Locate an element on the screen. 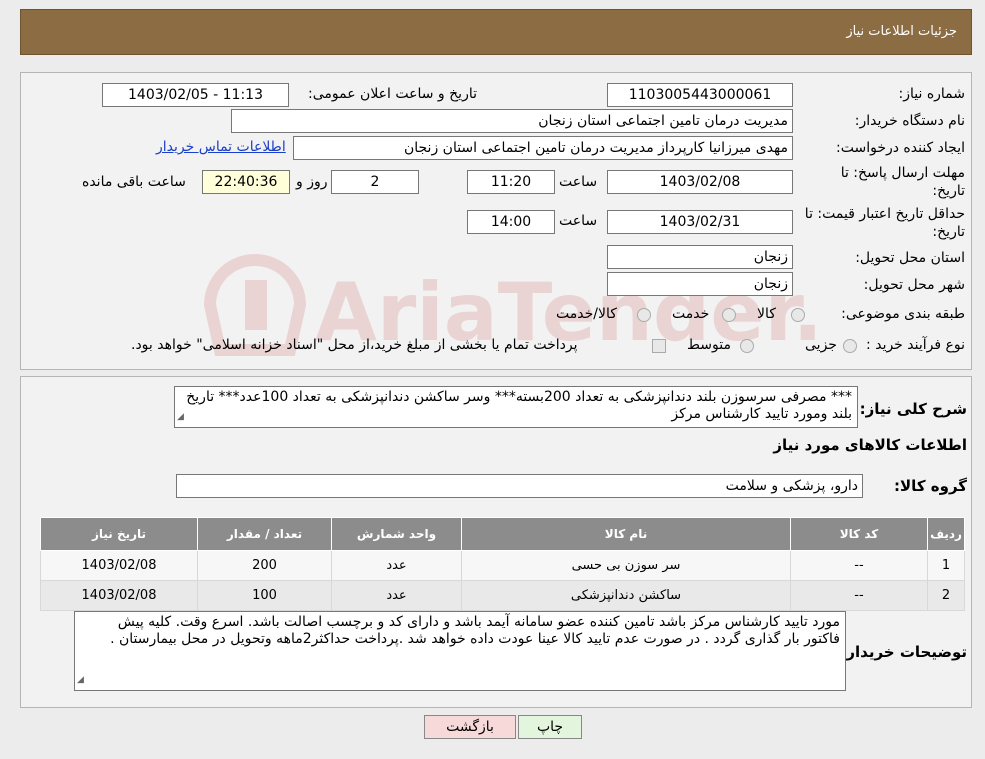 This screenshot has width=985, height=759. col-header-row-number: ردیف is located at coordinates (946, 534).